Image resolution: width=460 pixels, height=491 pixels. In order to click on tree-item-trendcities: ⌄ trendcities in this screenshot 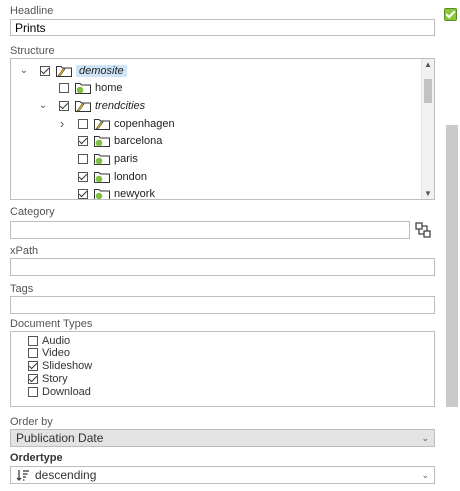, I will do `click(91, 105)`.